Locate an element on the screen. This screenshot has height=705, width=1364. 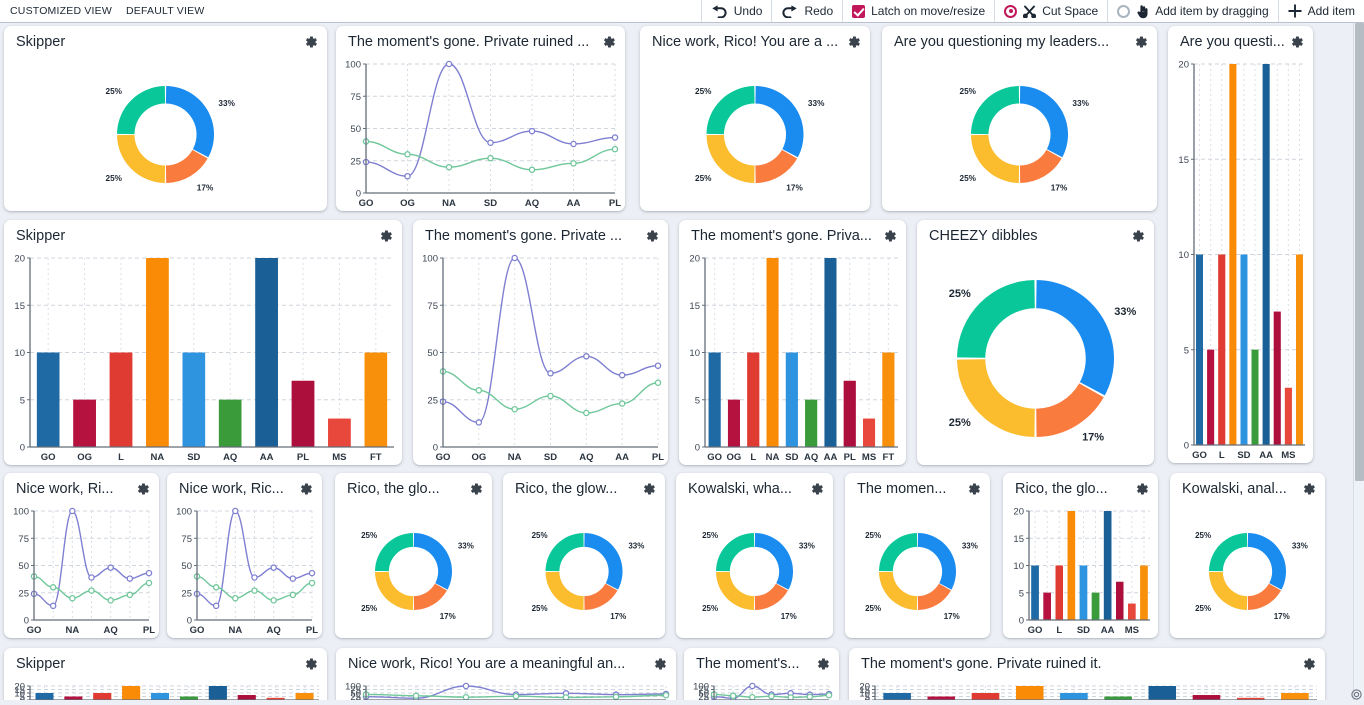
add-item-label: Add item is located at coordinates (1331, 11).